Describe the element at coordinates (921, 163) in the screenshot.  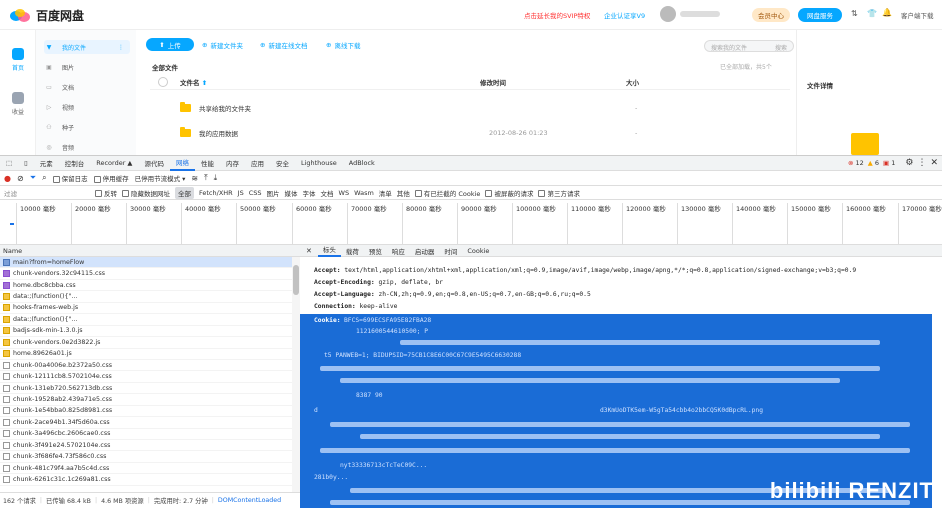
I see `more-vert-icon: ⋮` at that location.